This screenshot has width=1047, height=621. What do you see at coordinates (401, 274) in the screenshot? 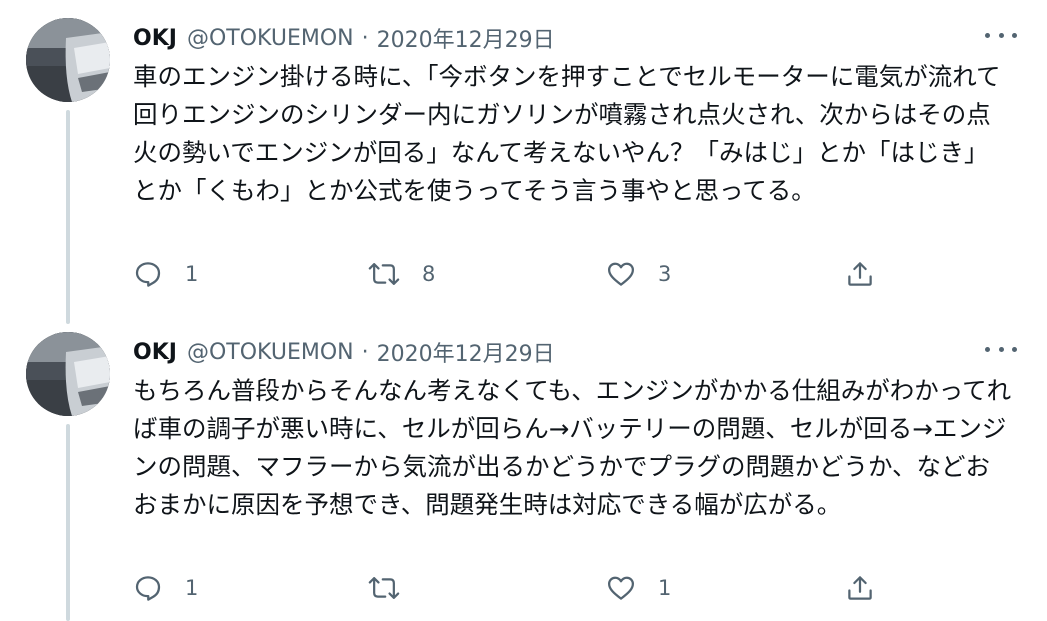
I see `retweet-button: 8` at bounding box center [401, 274].